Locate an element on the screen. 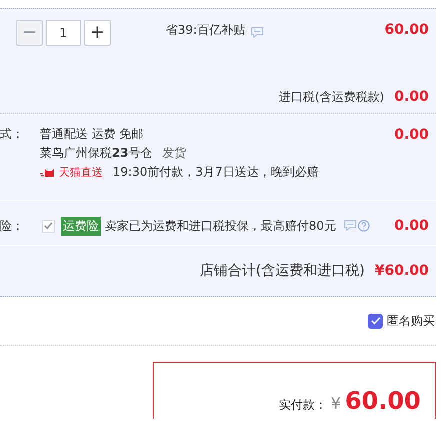  currency-sign: ¥ is located at coordinates (336, 403).